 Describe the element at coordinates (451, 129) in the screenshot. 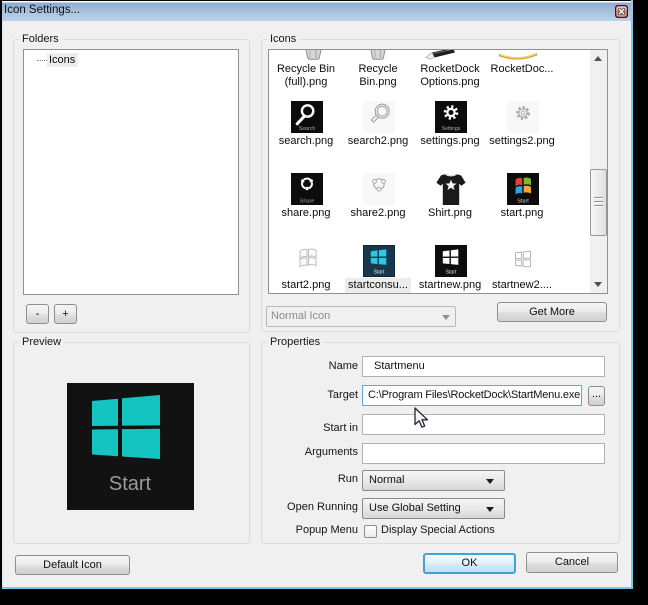

I see `svg-text: Settings` at that location.